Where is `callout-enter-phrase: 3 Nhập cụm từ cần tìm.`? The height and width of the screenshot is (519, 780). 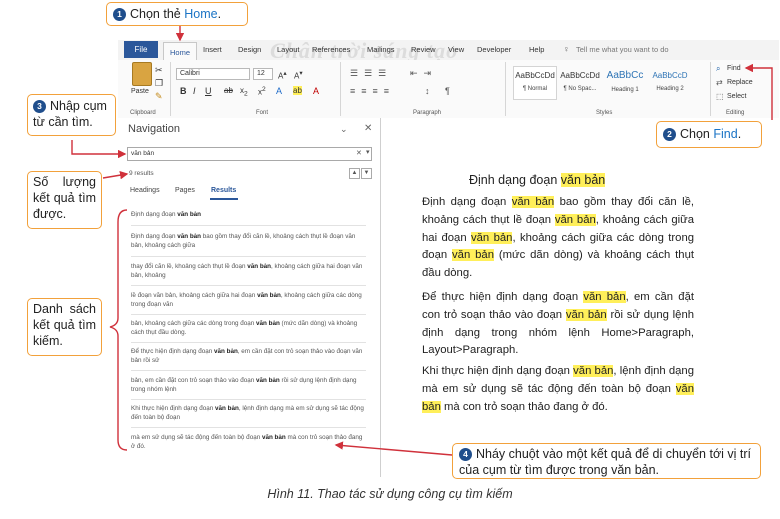 callout-enter-phrase: 3 Nhập cụm từ cần tìm. is located at coordinates (71, 115).